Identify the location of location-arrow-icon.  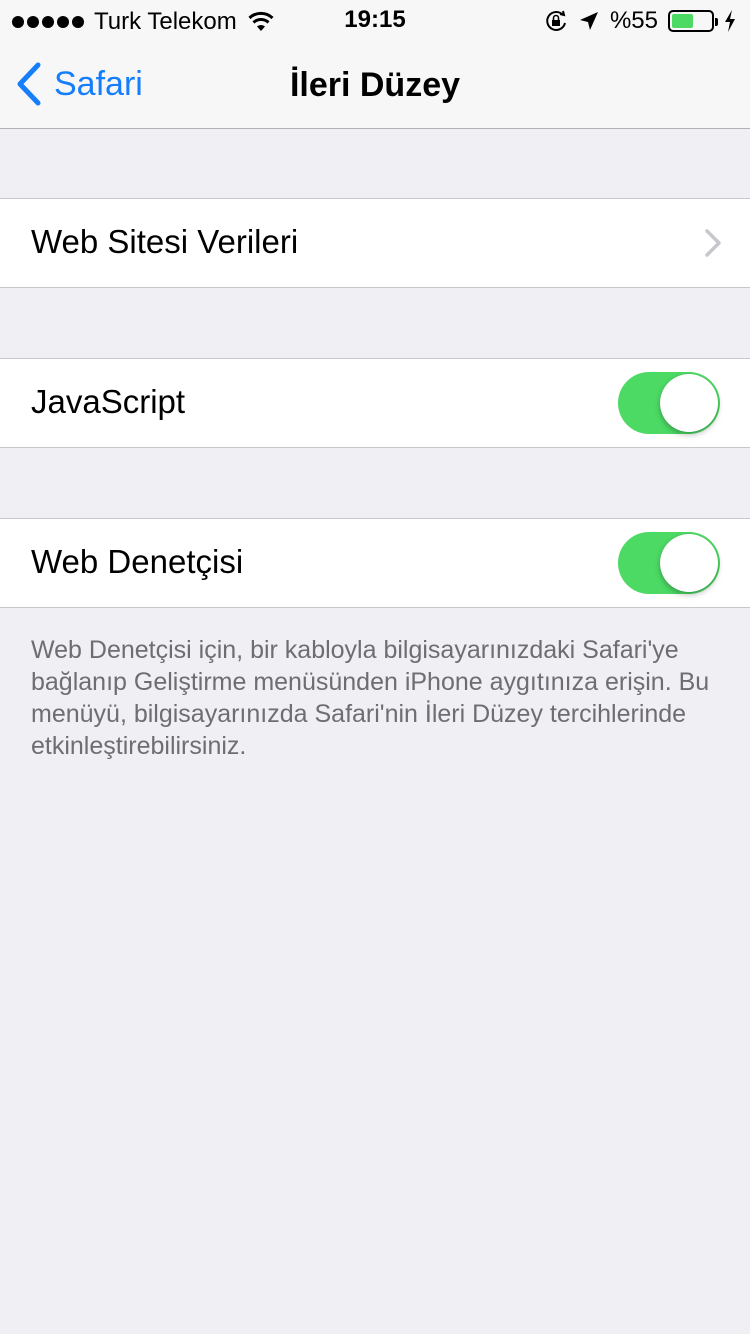
(588, 21).